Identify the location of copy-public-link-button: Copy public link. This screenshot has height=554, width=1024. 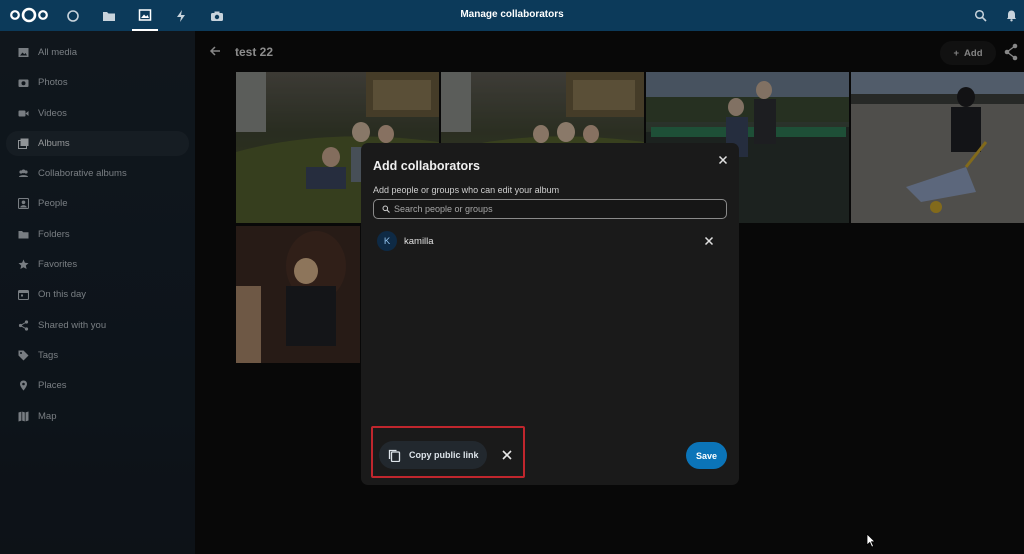
(433, 455).